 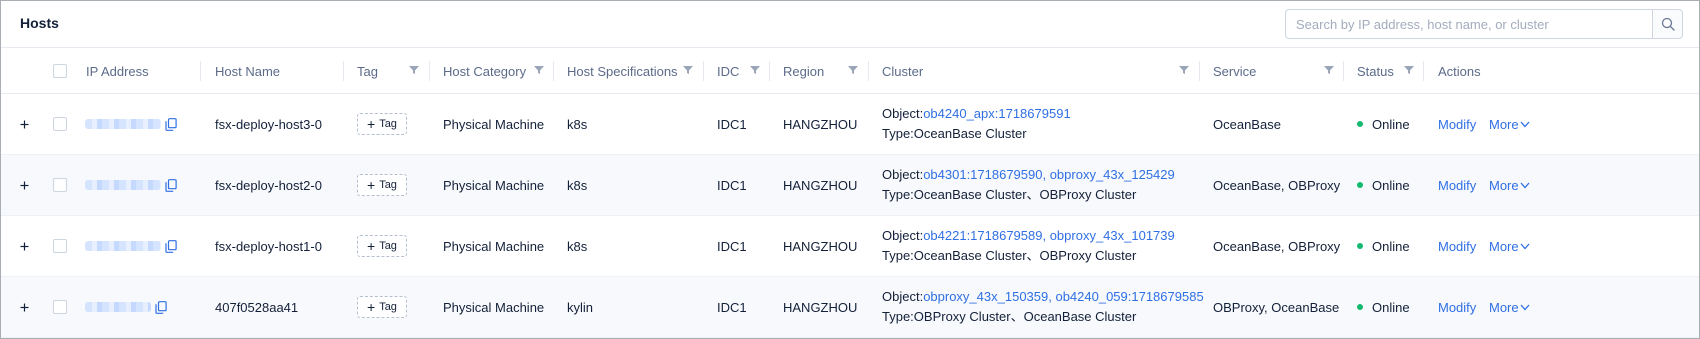 What do you see at coordinates (1469, 24) in the screenshot?
I see `search-input` at bounding box center [1469, 24].